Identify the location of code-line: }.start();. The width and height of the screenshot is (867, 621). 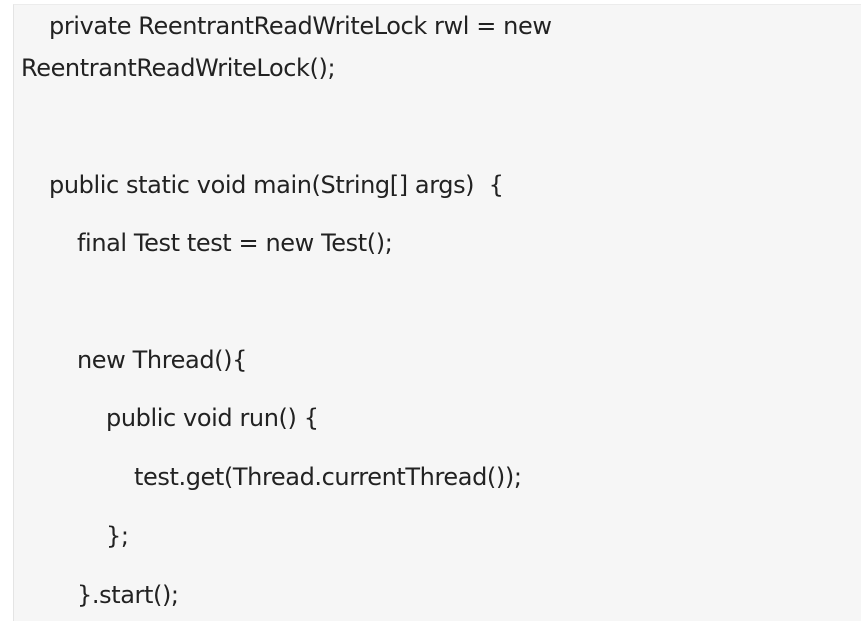
(128, 595).